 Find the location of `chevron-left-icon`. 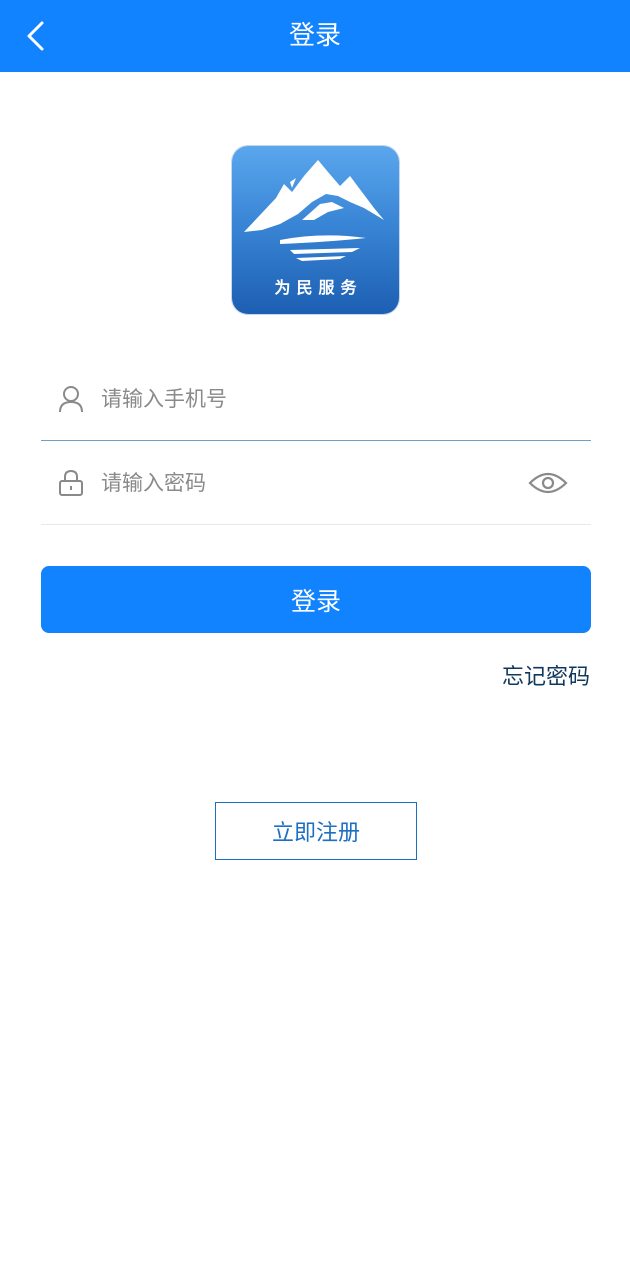

chevron-left-icon is located at coordinates (35, 36).